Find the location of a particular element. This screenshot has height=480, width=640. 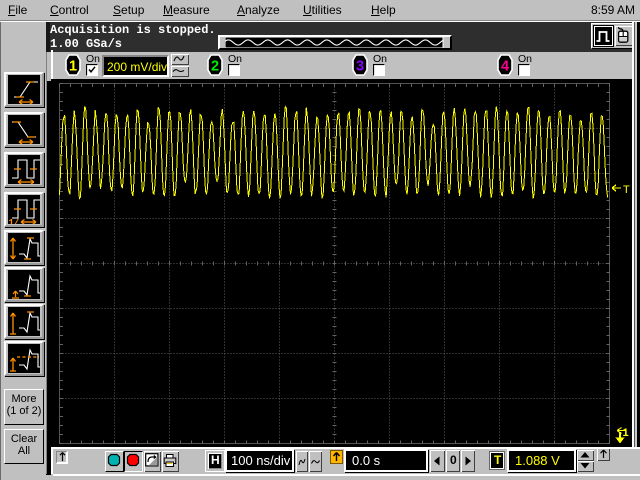

svg-text: T is located at coordinates (626, 190).